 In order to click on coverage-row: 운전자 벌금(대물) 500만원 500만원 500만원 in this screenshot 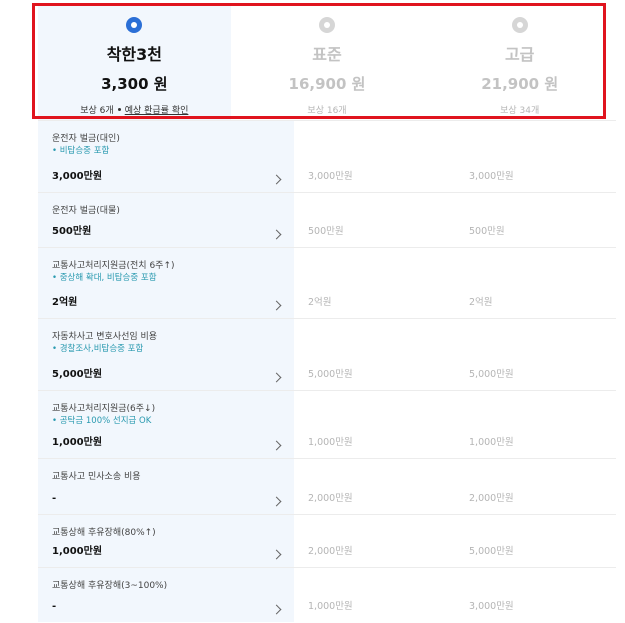, I will do `click(327, 219)`.